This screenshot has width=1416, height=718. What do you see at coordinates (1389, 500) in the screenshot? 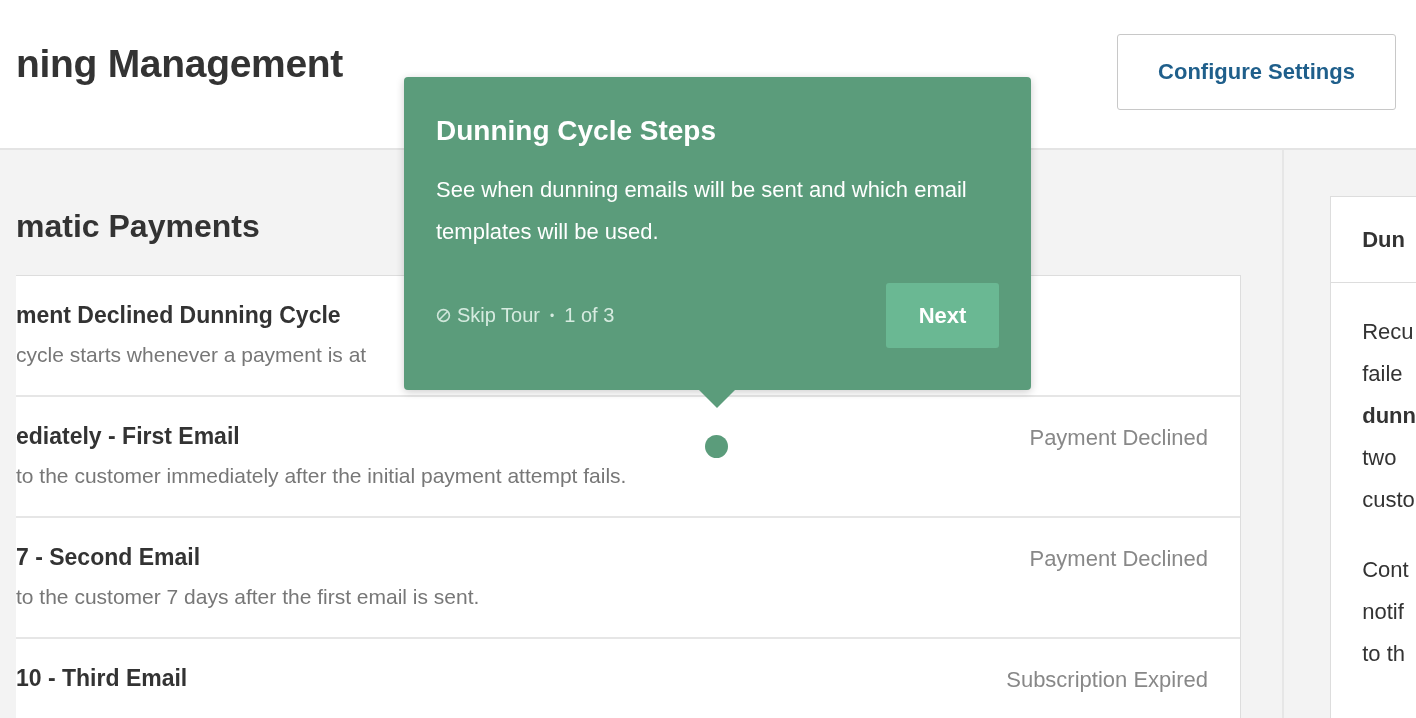
I see `panel-text-line: custo` at bounding box center [1389, 500].